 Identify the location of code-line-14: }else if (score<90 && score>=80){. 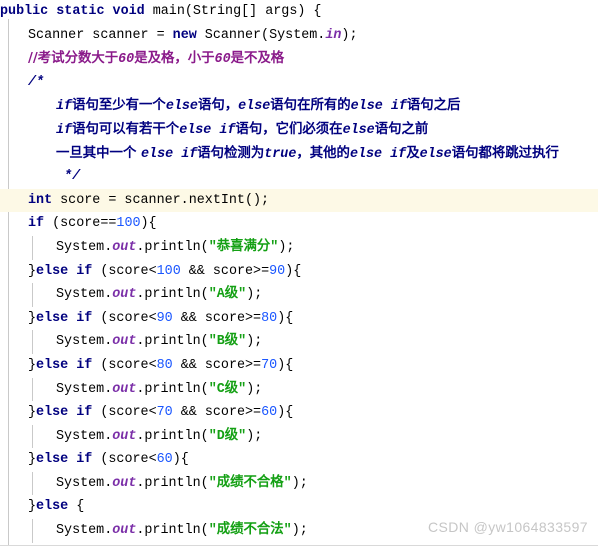
(299, 319).